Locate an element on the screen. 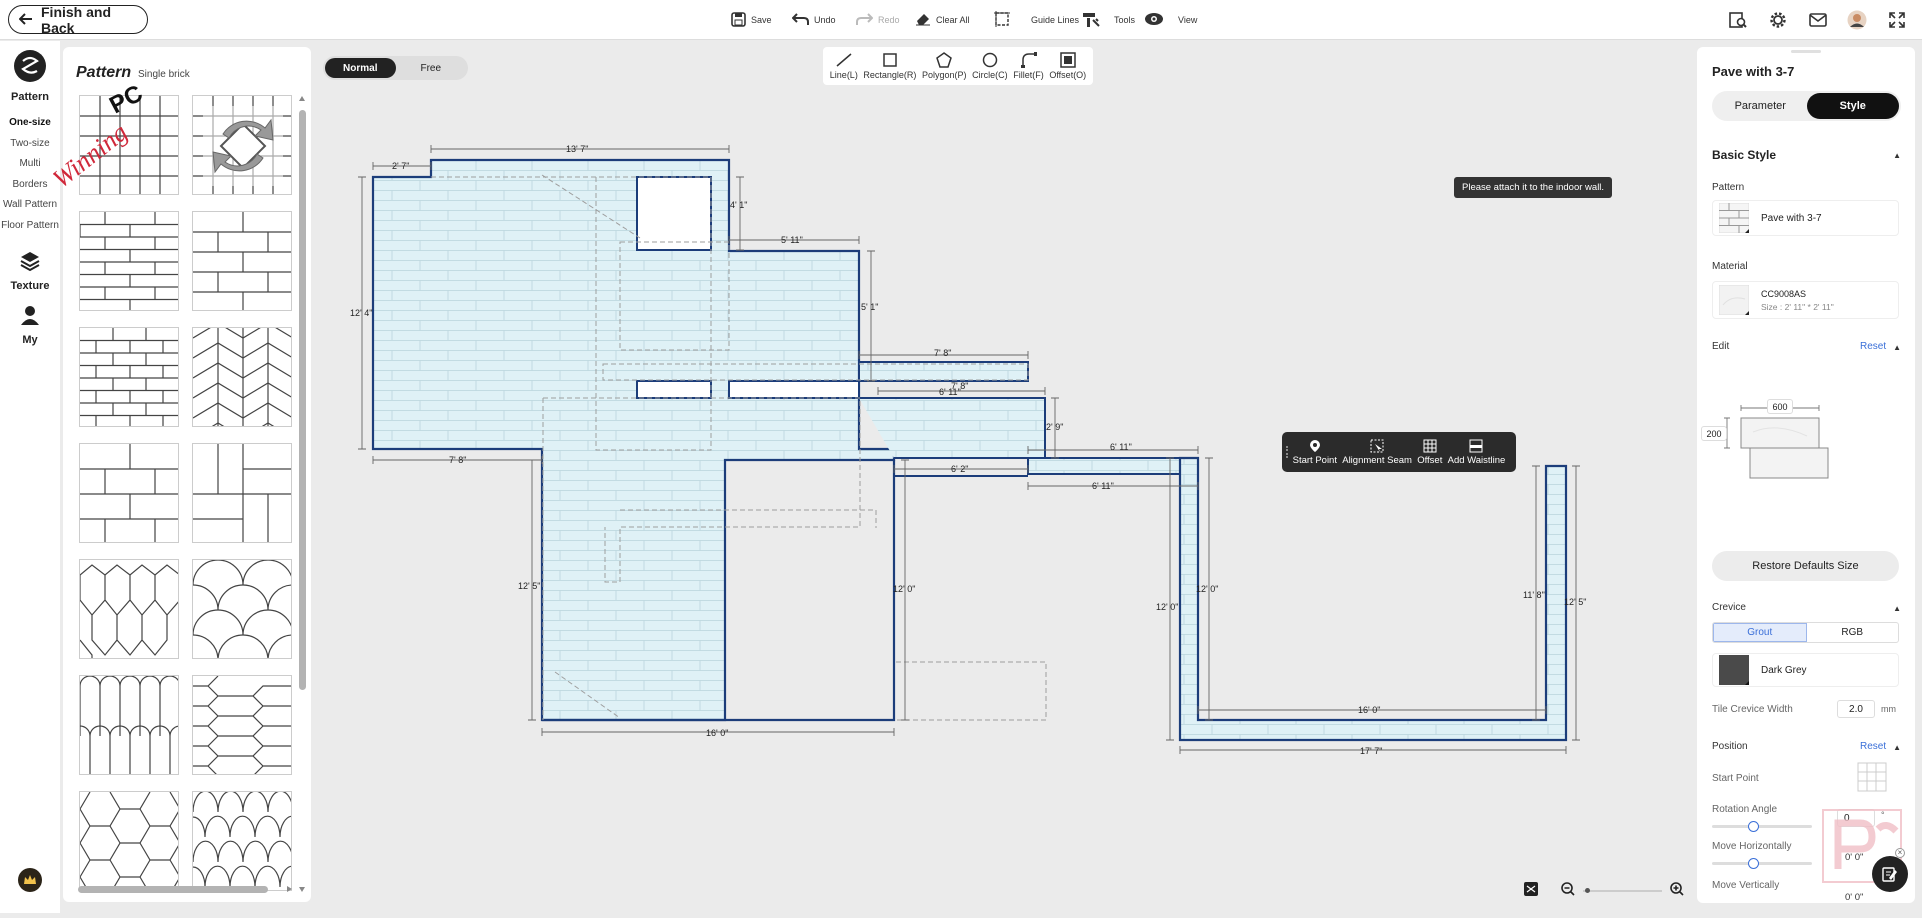 This screenshot has height=918, width=1922. nav-sub-borders: Borders is located at coordinates (30, 185).